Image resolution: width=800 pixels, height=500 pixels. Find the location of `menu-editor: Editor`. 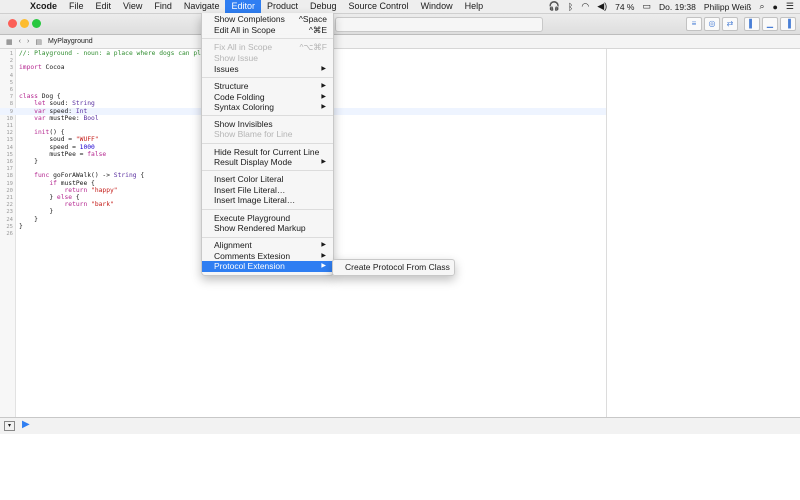

menu-editor: Editor is located at coordinates (243, 6).